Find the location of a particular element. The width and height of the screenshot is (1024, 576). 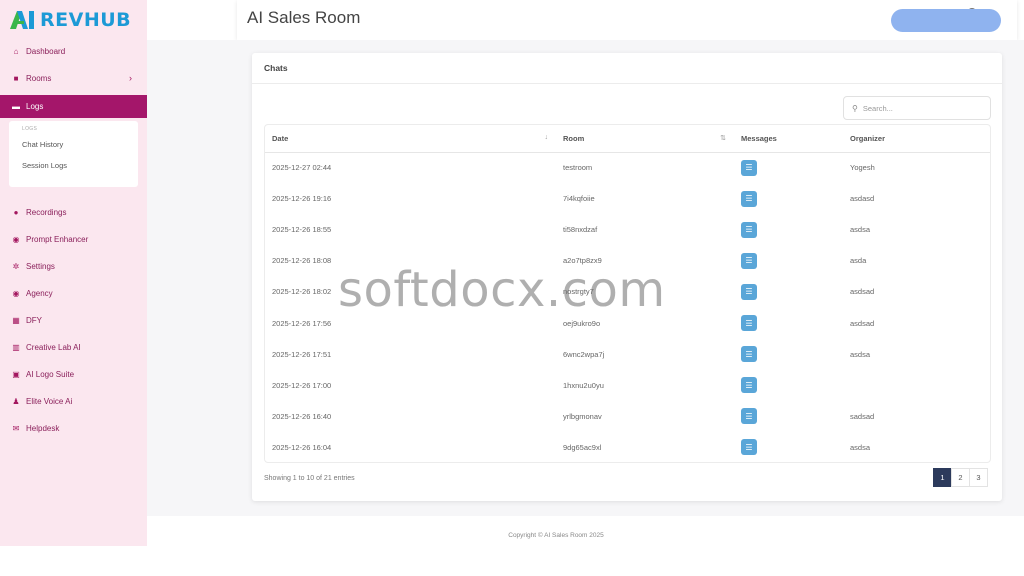

palette-icon: ◉ is located at coordinates (16, 239).